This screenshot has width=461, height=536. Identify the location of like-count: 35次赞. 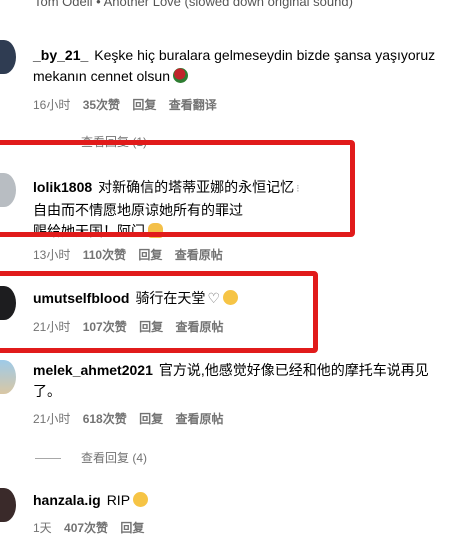
(101, 105).